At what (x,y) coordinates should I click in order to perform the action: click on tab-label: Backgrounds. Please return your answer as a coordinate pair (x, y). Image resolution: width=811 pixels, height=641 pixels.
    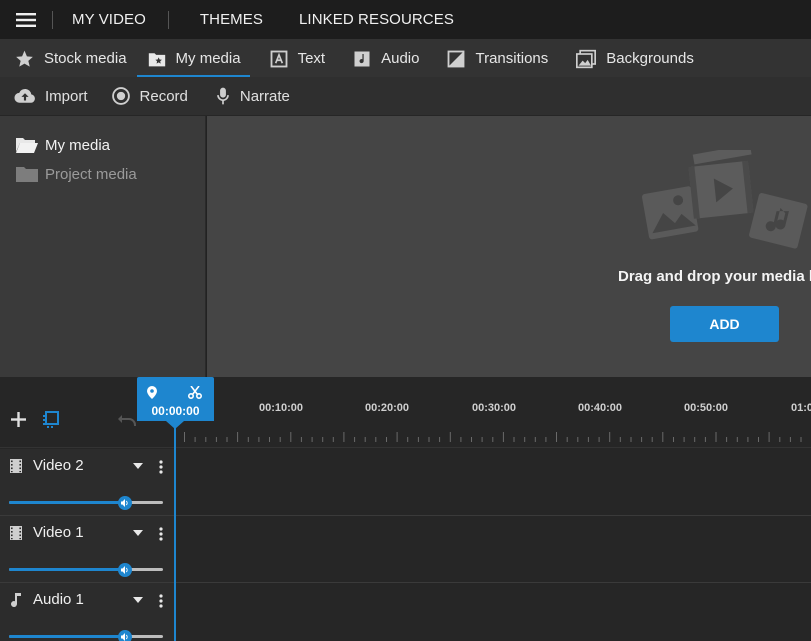
    Looking at the image, I should click on (650, 58).